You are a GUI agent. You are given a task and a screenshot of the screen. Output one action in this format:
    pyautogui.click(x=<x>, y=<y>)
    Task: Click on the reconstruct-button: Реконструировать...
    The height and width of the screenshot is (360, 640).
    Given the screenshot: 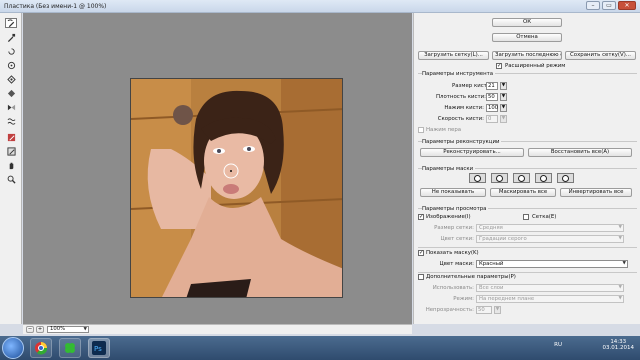 What is the action you would take?
    pyautogui.click(x=472, y=152)
    